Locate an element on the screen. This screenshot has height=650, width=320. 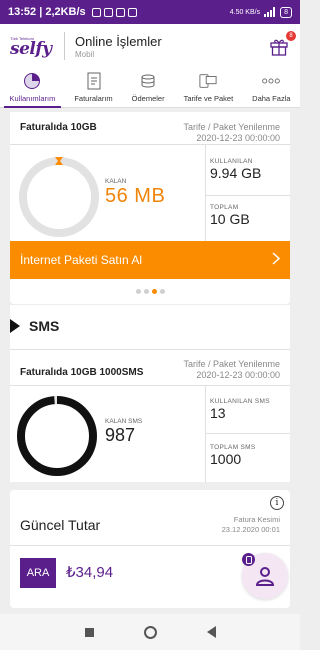
bill-cut-date: Fatura Kesimi 23.12.2020 00:01 is located at coordinates (251, 525).